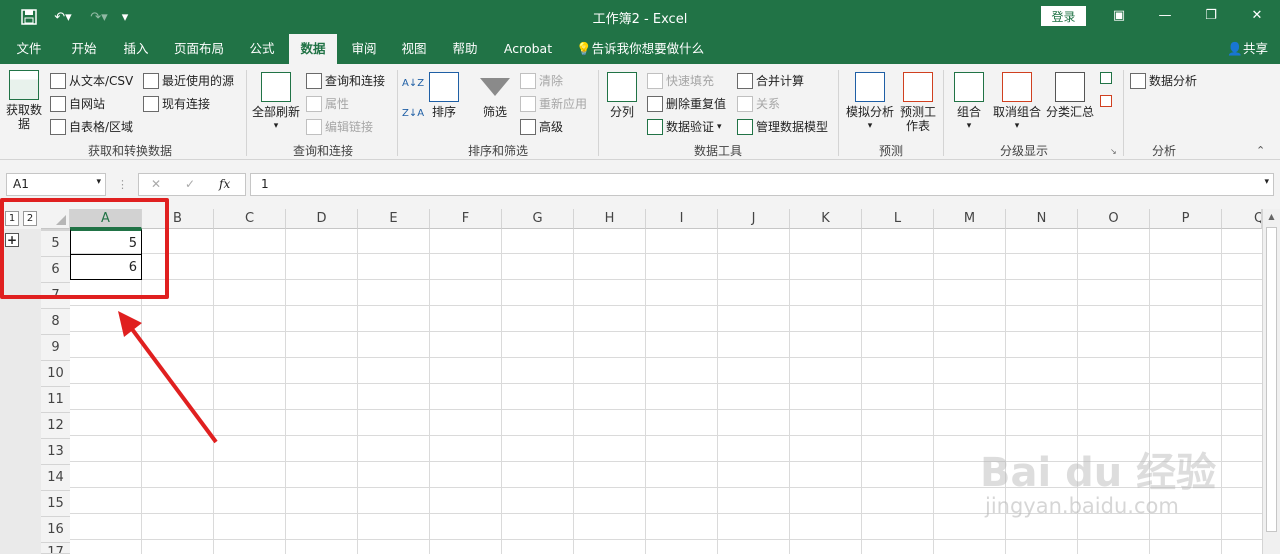 The image size is (1280, 554). What do you see at coordinates (224, 184) in the screenshot?
I see `insert-function-icon: fx` at bounding box center [224, 184].